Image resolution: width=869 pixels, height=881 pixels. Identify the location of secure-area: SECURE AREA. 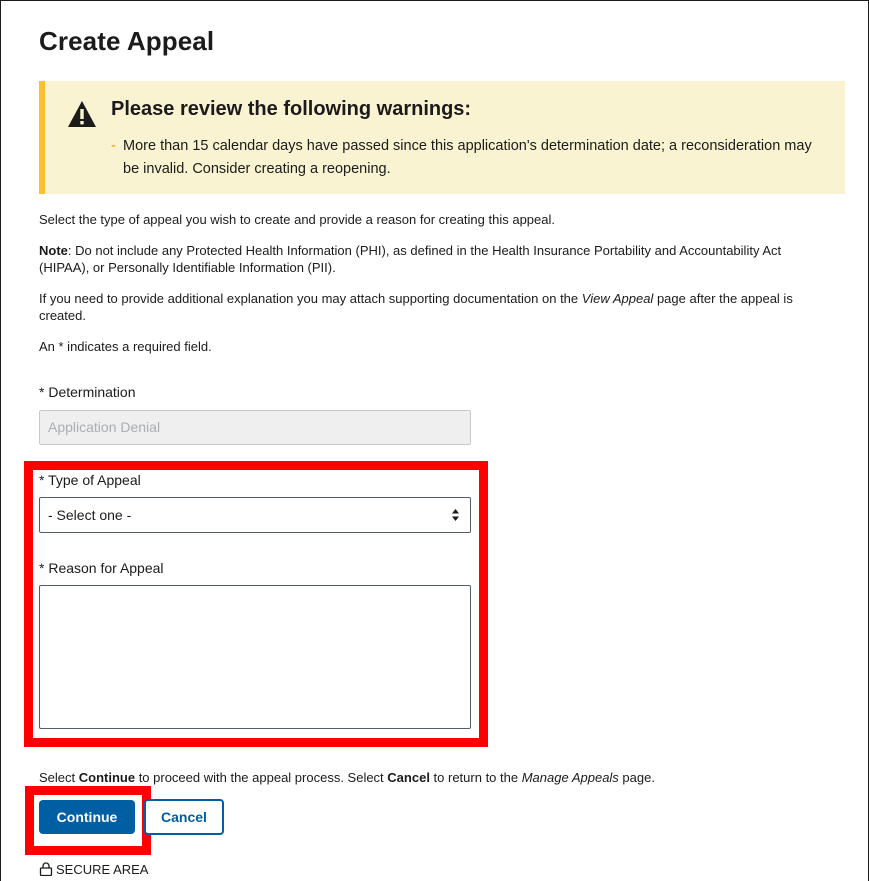
(93, 869).